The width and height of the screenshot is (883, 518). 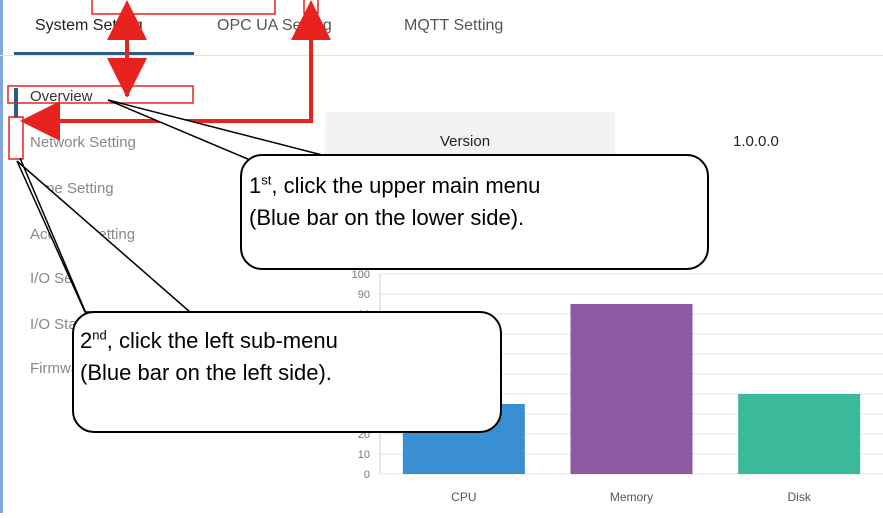 I want to click on y-tick-label: 100, so click(x=361, y=275).